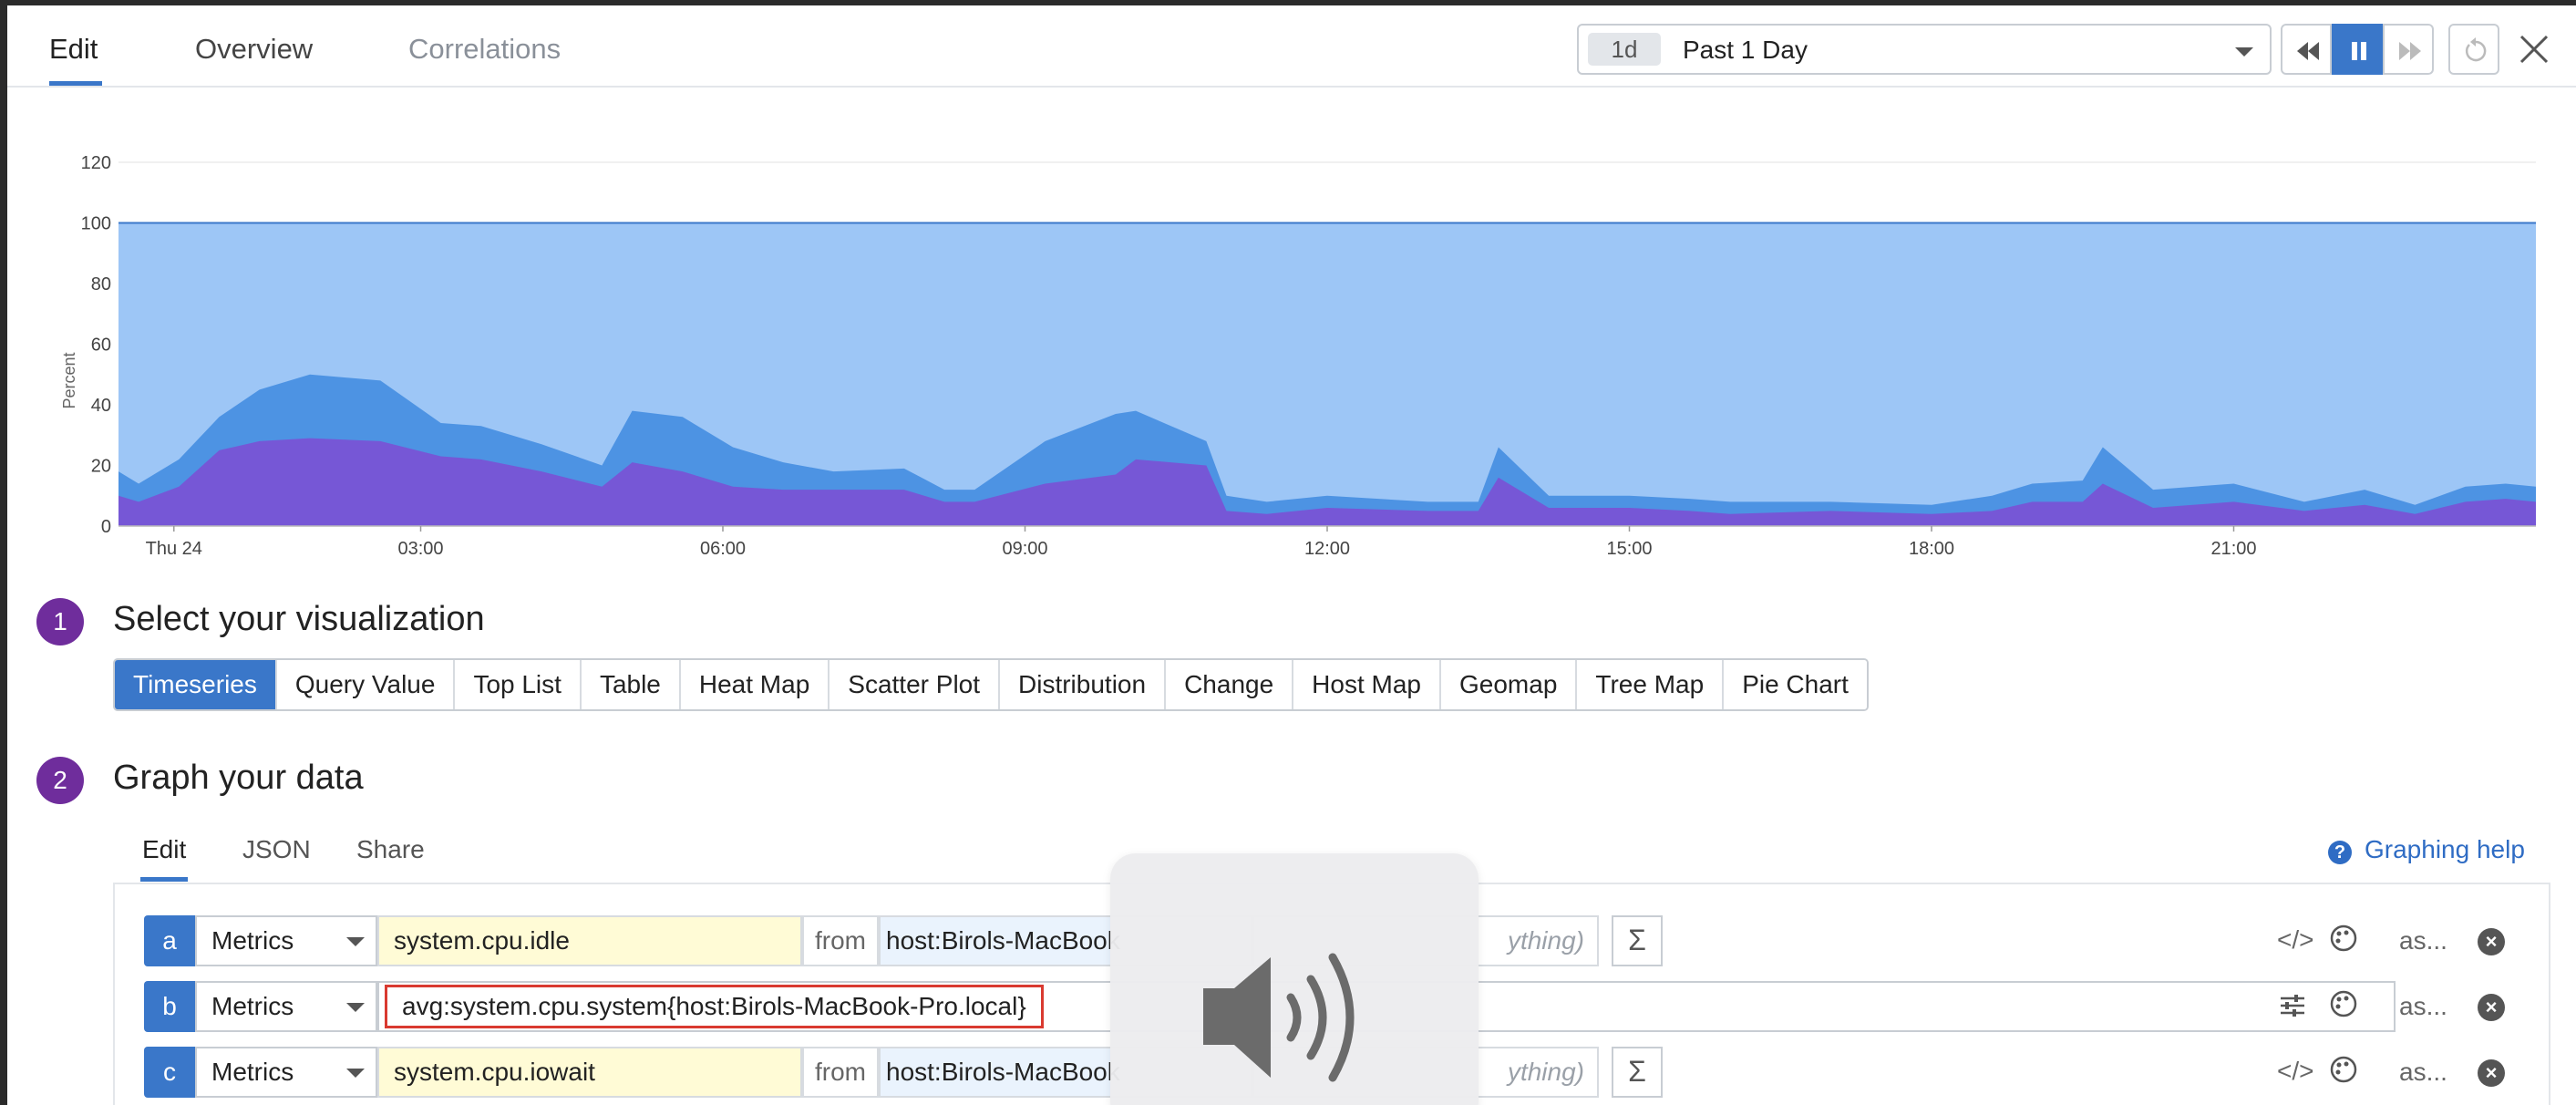 The height and width of the screenshot is (1105, 2576). I want to click on graphing-help-link: Graphing help, so click(2445, 849).